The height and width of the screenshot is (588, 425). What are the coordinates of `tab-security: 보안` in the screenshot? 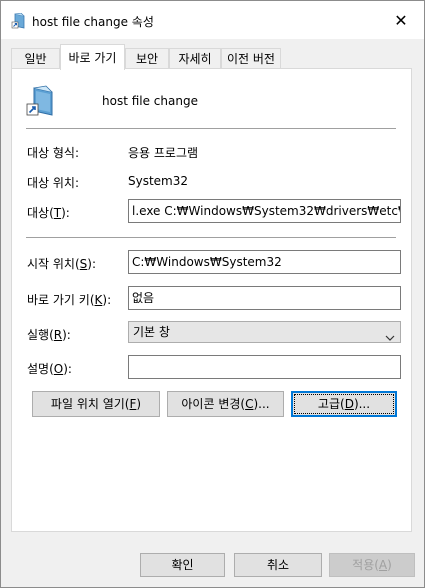 It's located at (147, 58).